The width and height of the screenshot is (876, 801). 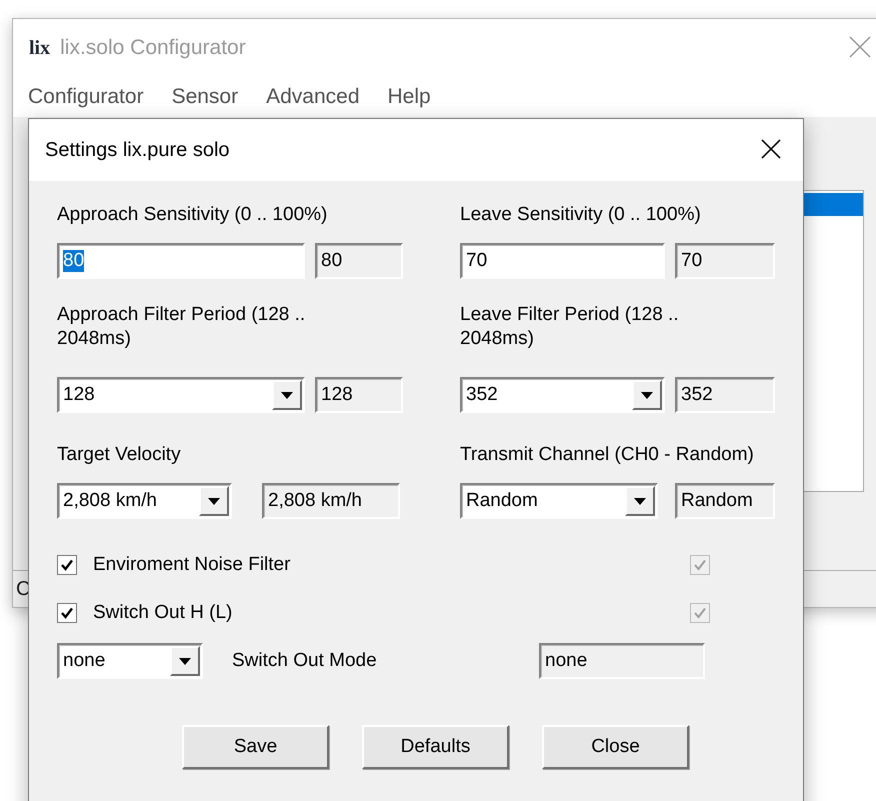 What do you see at coordinates (771, 149) in the screenshot?
I see `close-icon` at bounding box center [771, 149].